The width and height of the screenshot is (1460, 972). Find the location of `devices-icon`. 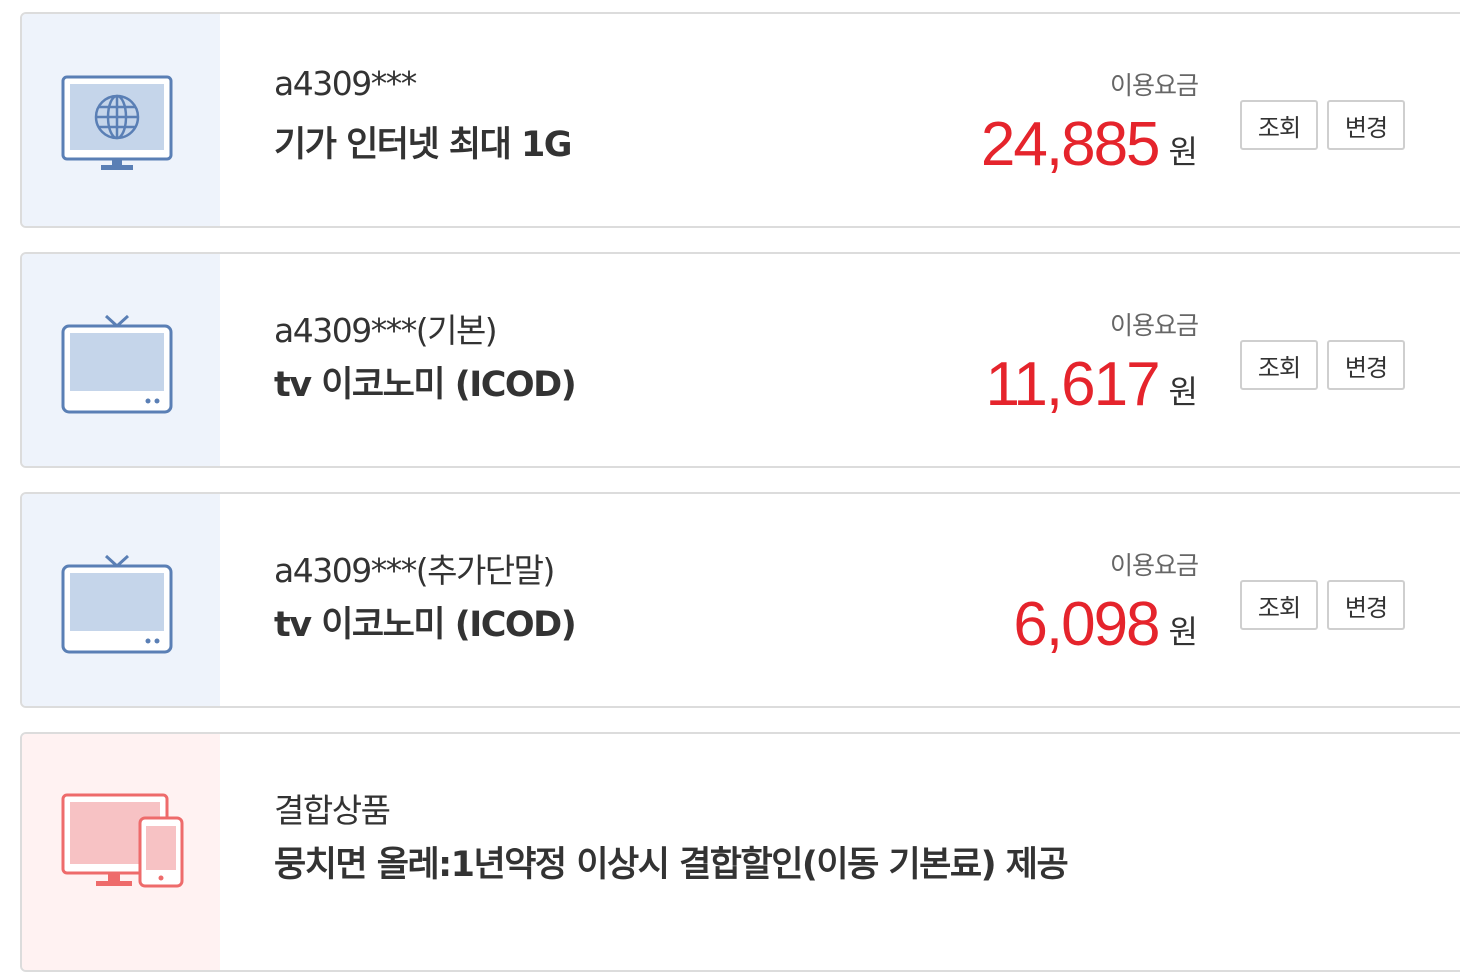

devices-icon is located at coordinates (122, 840).